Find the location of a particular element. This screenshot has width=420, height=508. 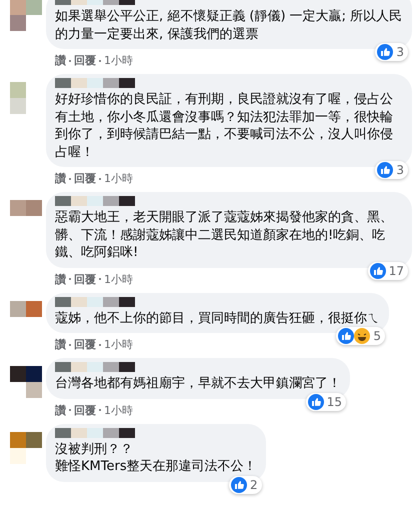

comment-text: 蔻姊，他不上你的節目，買同時間的廣告狂砸，很挺你ㄟ is located at coordinates (217, 318).